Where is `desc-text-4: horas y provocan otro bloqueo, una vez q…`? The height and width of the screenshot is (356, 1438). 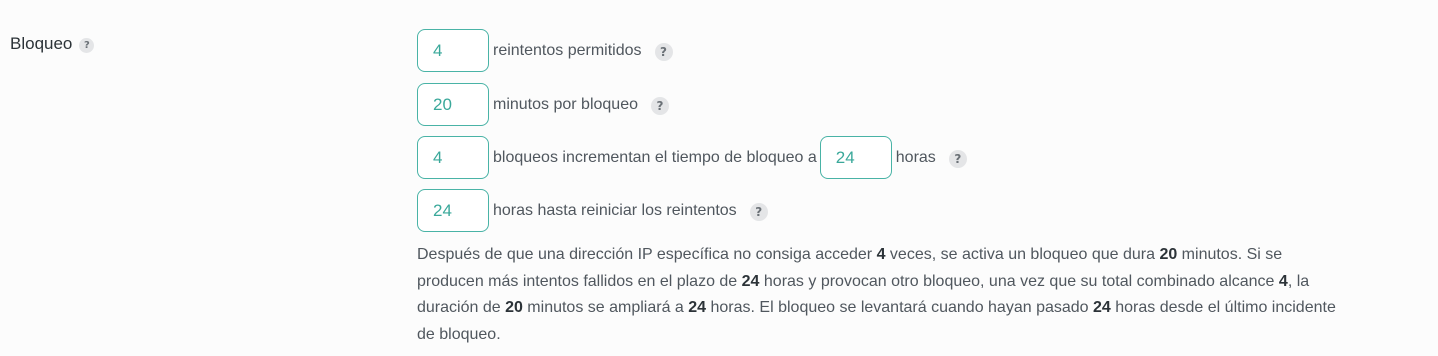
desc-text-4: horas y provocan otro bloqueo, una vez q… is located at coordinates (1019, 281).